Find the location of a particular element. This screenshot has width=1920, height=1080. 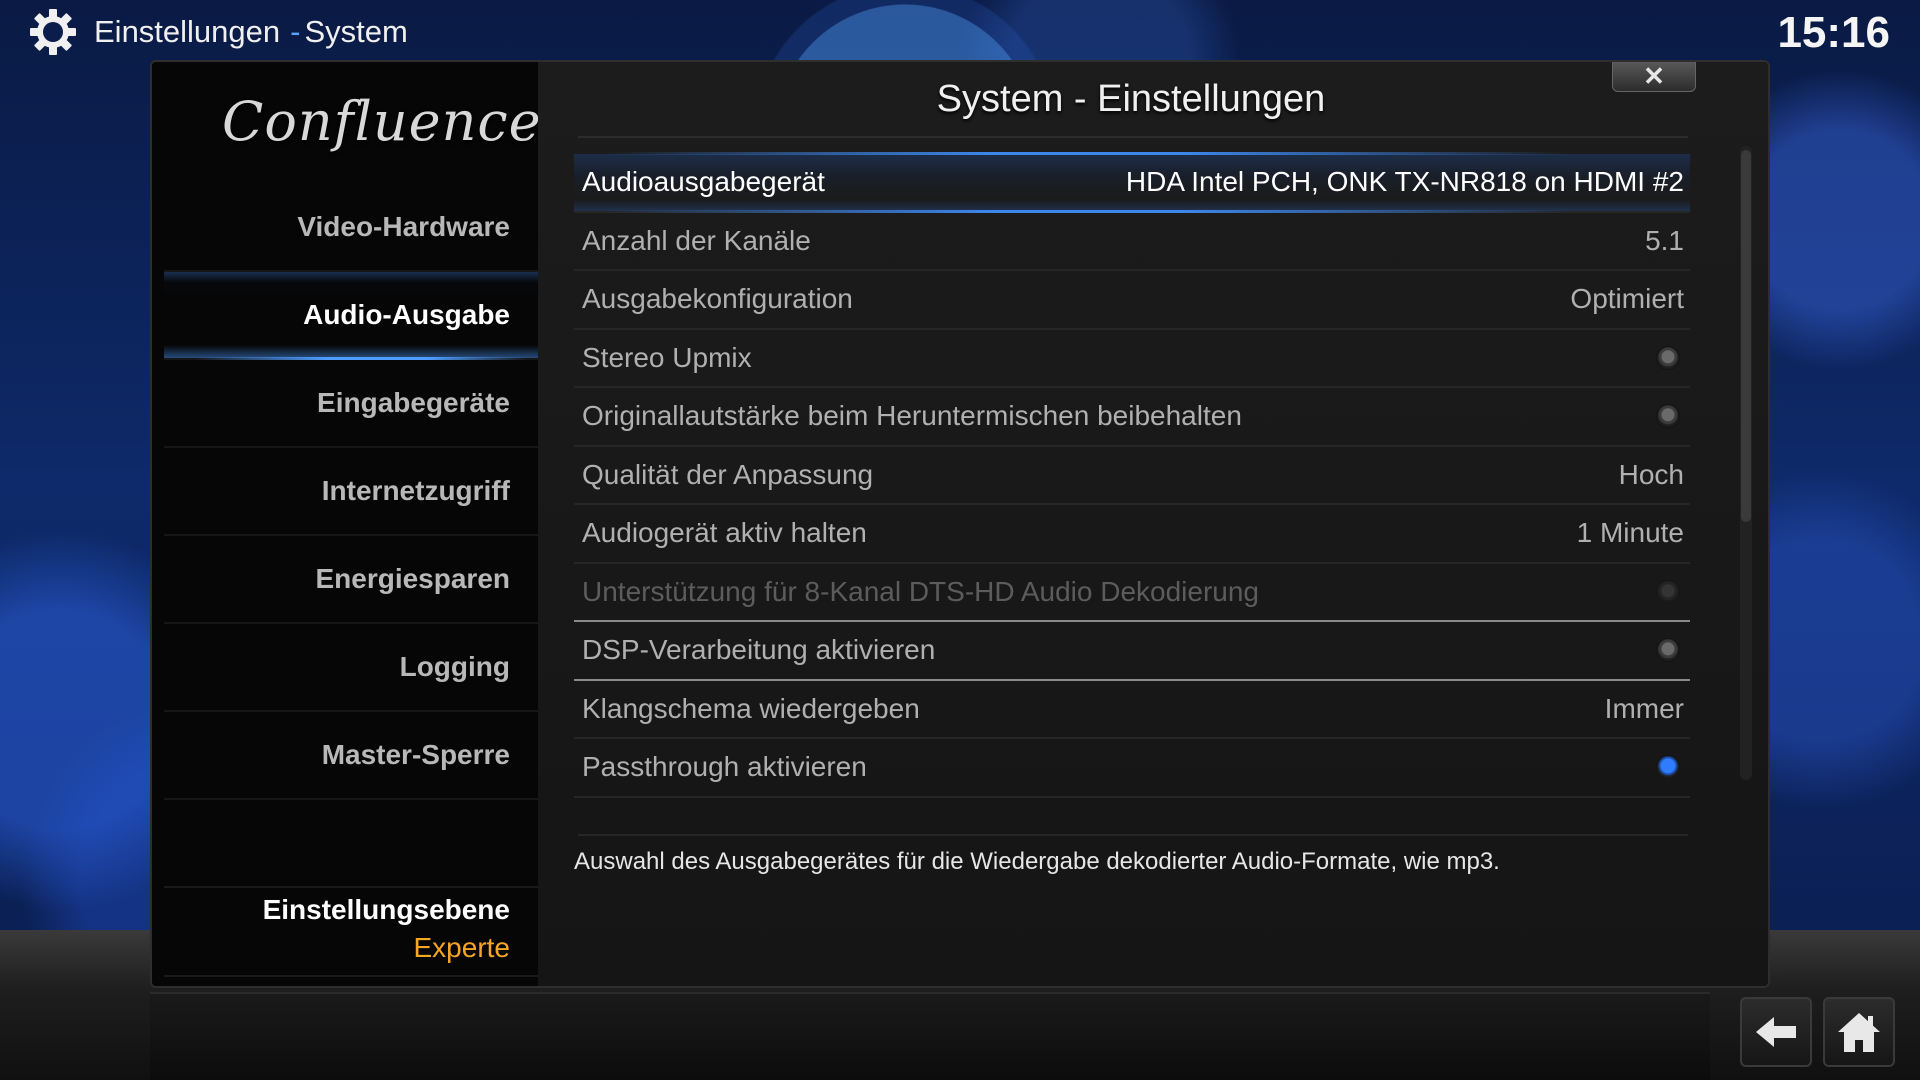

home-button is located at coordinates (1859, 1032).